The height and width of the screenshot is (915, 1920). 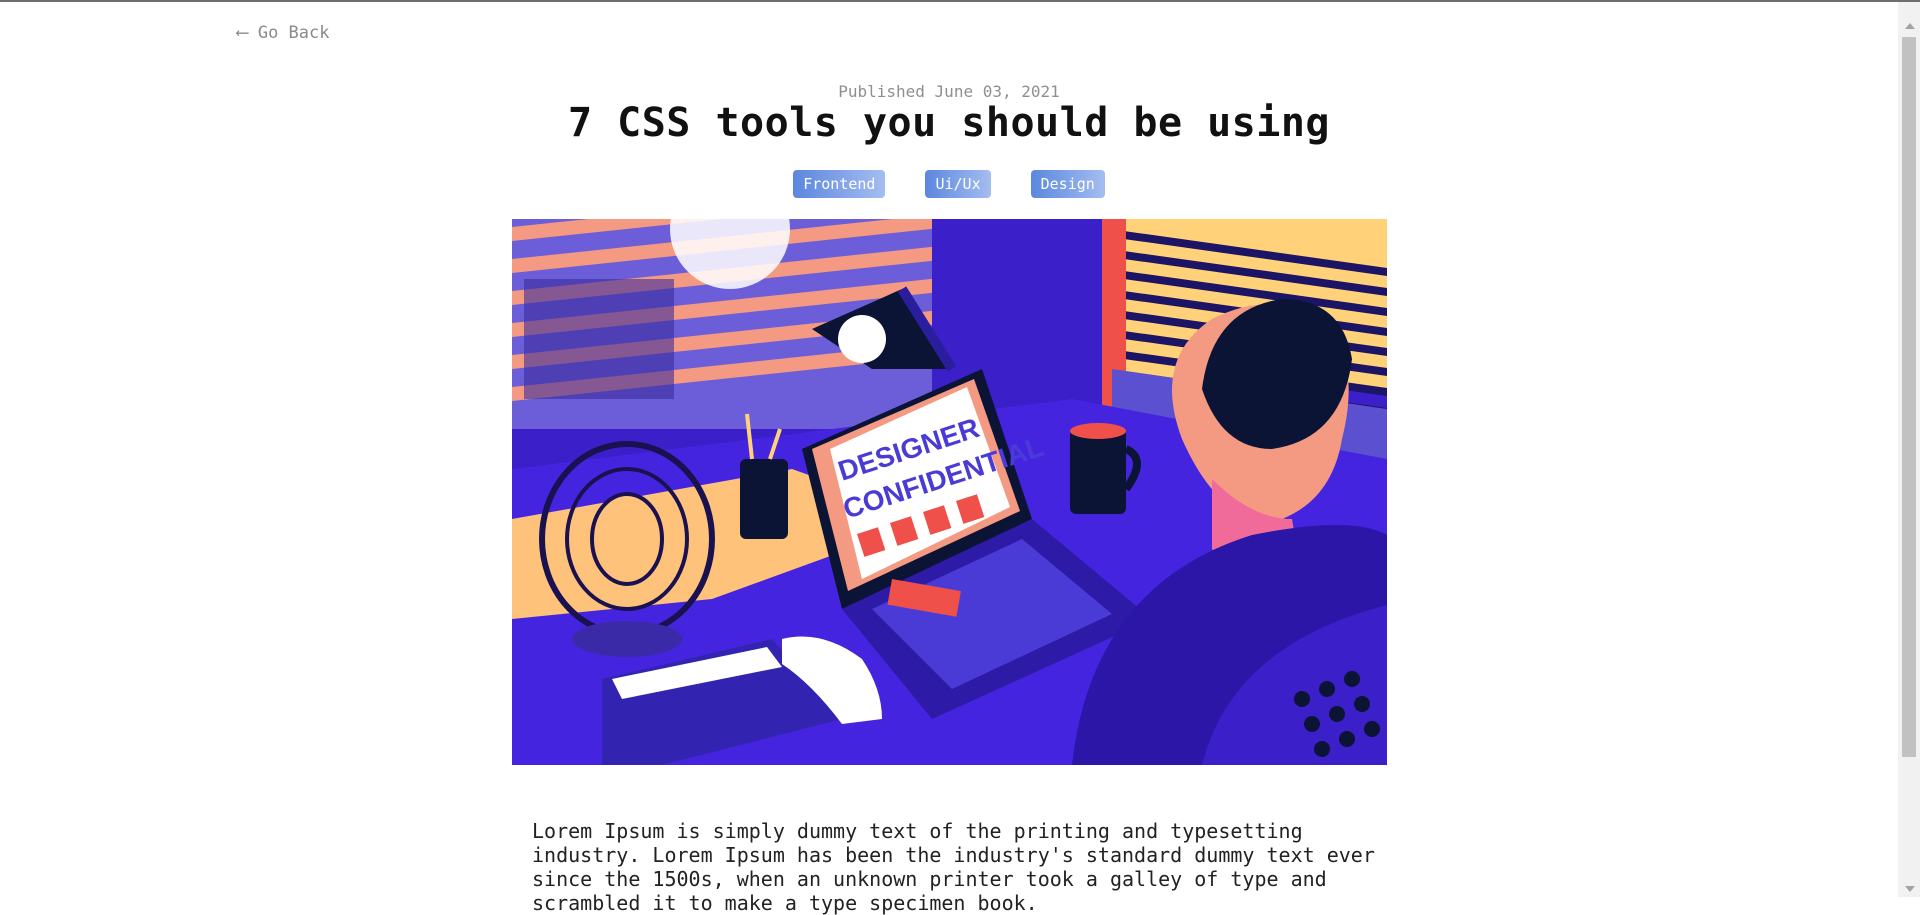 I want to click on scroll-down-arrow-icon, so click(x=1910, y=889).